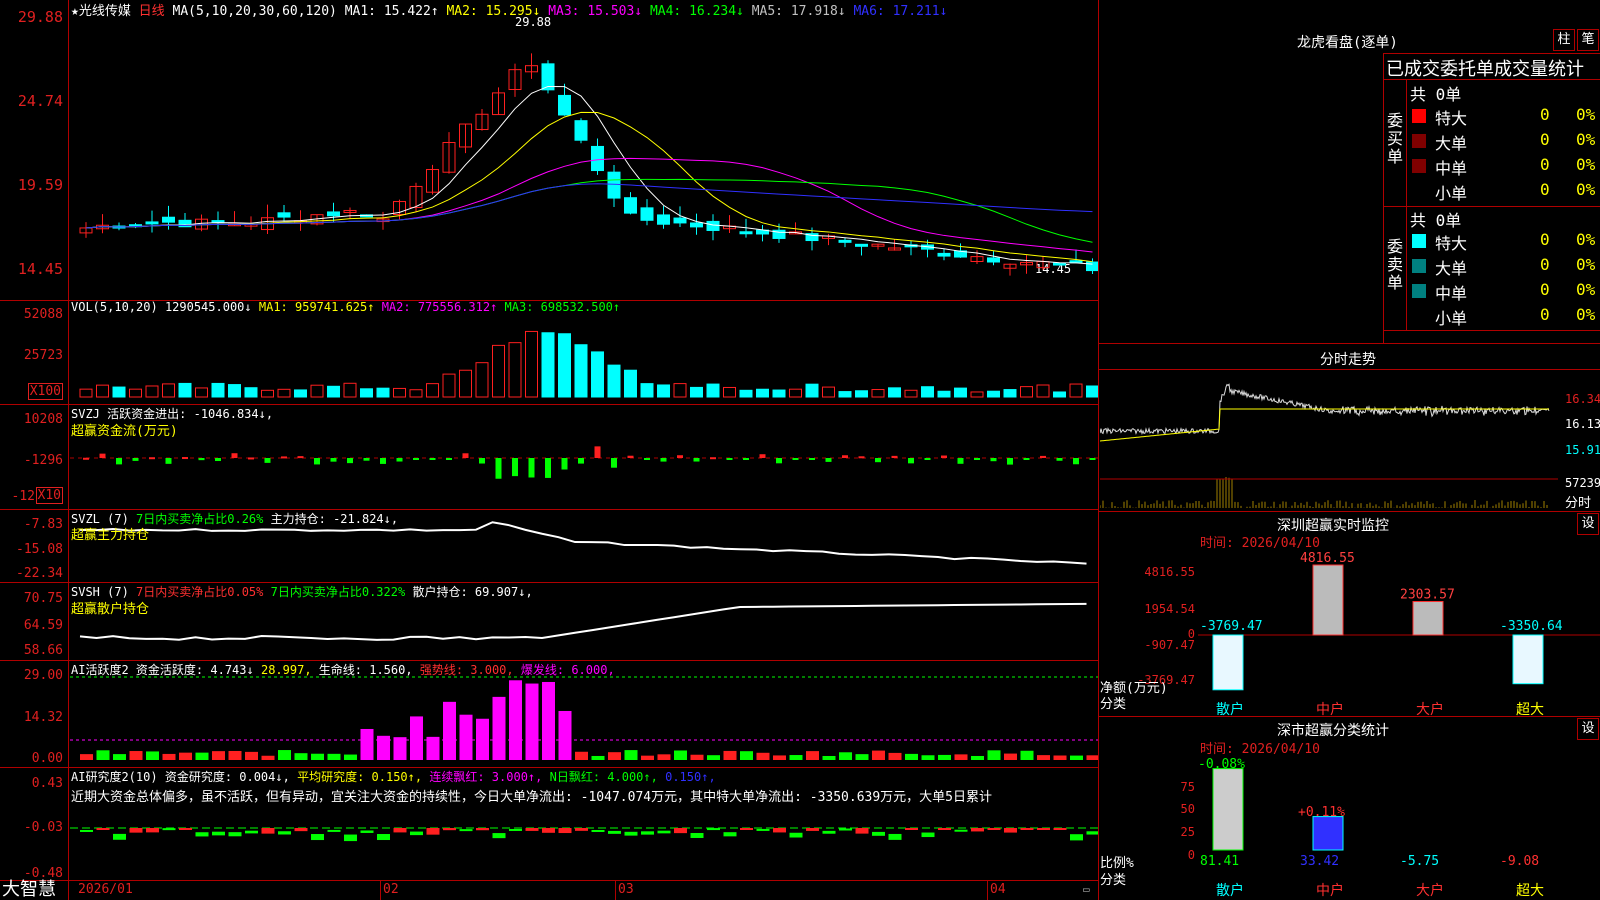  Describe the element at coordinates (39, 549) in the screenshot. I see `svzl-axis-label: -15.08` at that location.